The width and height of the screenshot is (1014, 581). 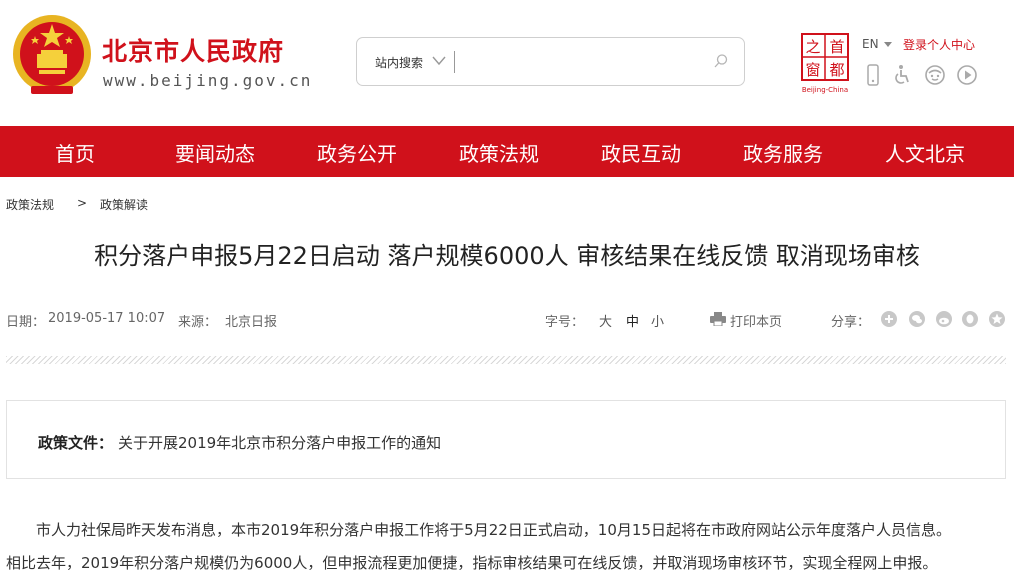 What do you see at coordinates (208, 80) in the screenshot?
I see `site-url: www.beijing.gov.cn` at bounding box center [208, 80].